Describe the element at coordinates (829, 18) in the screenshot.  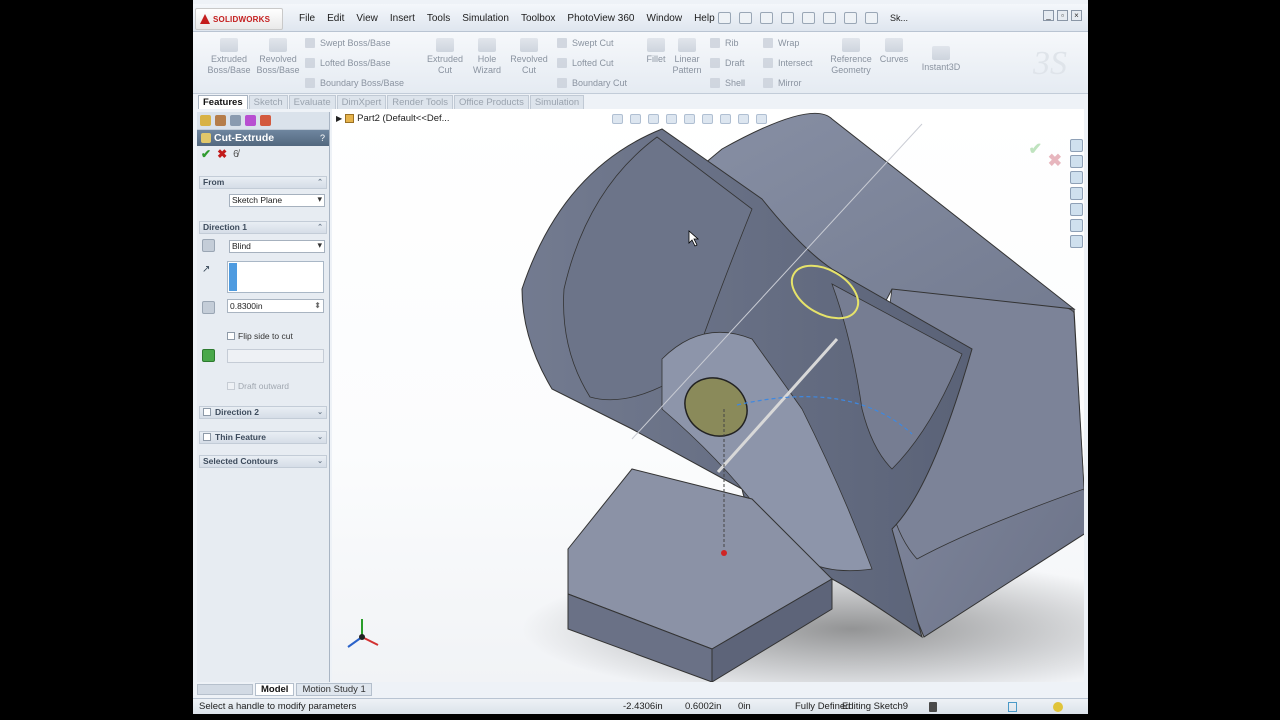
I see `select-icon` at that location.